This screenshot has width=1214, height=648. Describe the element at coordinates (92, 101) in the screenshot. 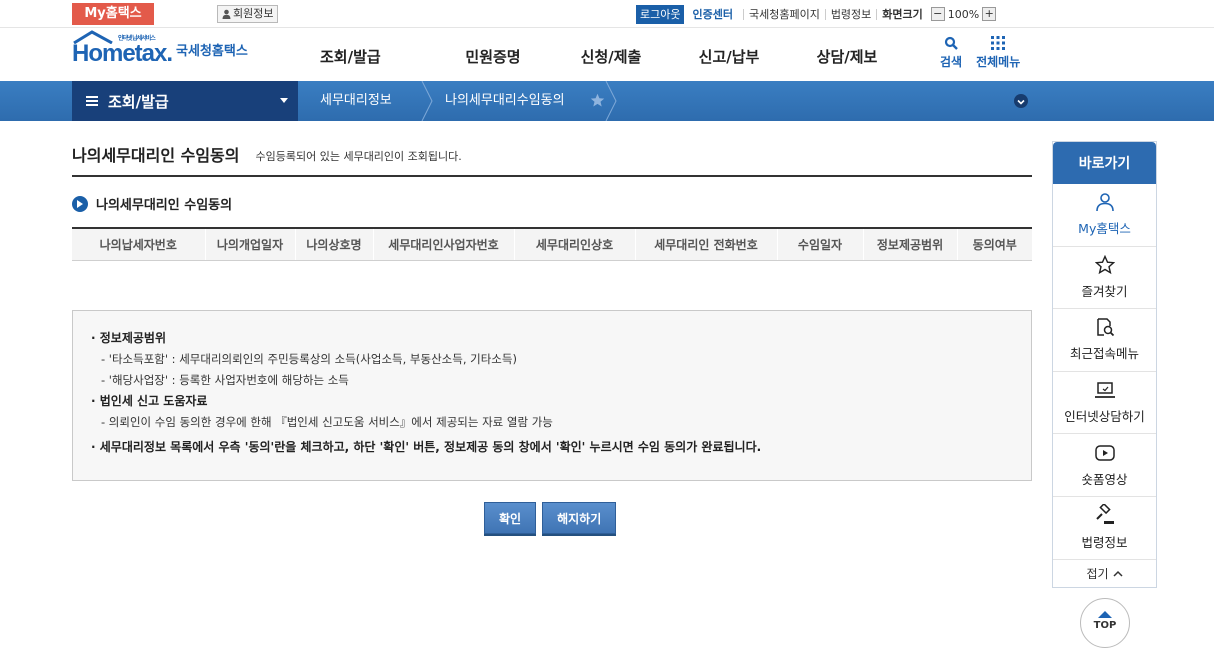

I see `hamburger-icon` at that location.